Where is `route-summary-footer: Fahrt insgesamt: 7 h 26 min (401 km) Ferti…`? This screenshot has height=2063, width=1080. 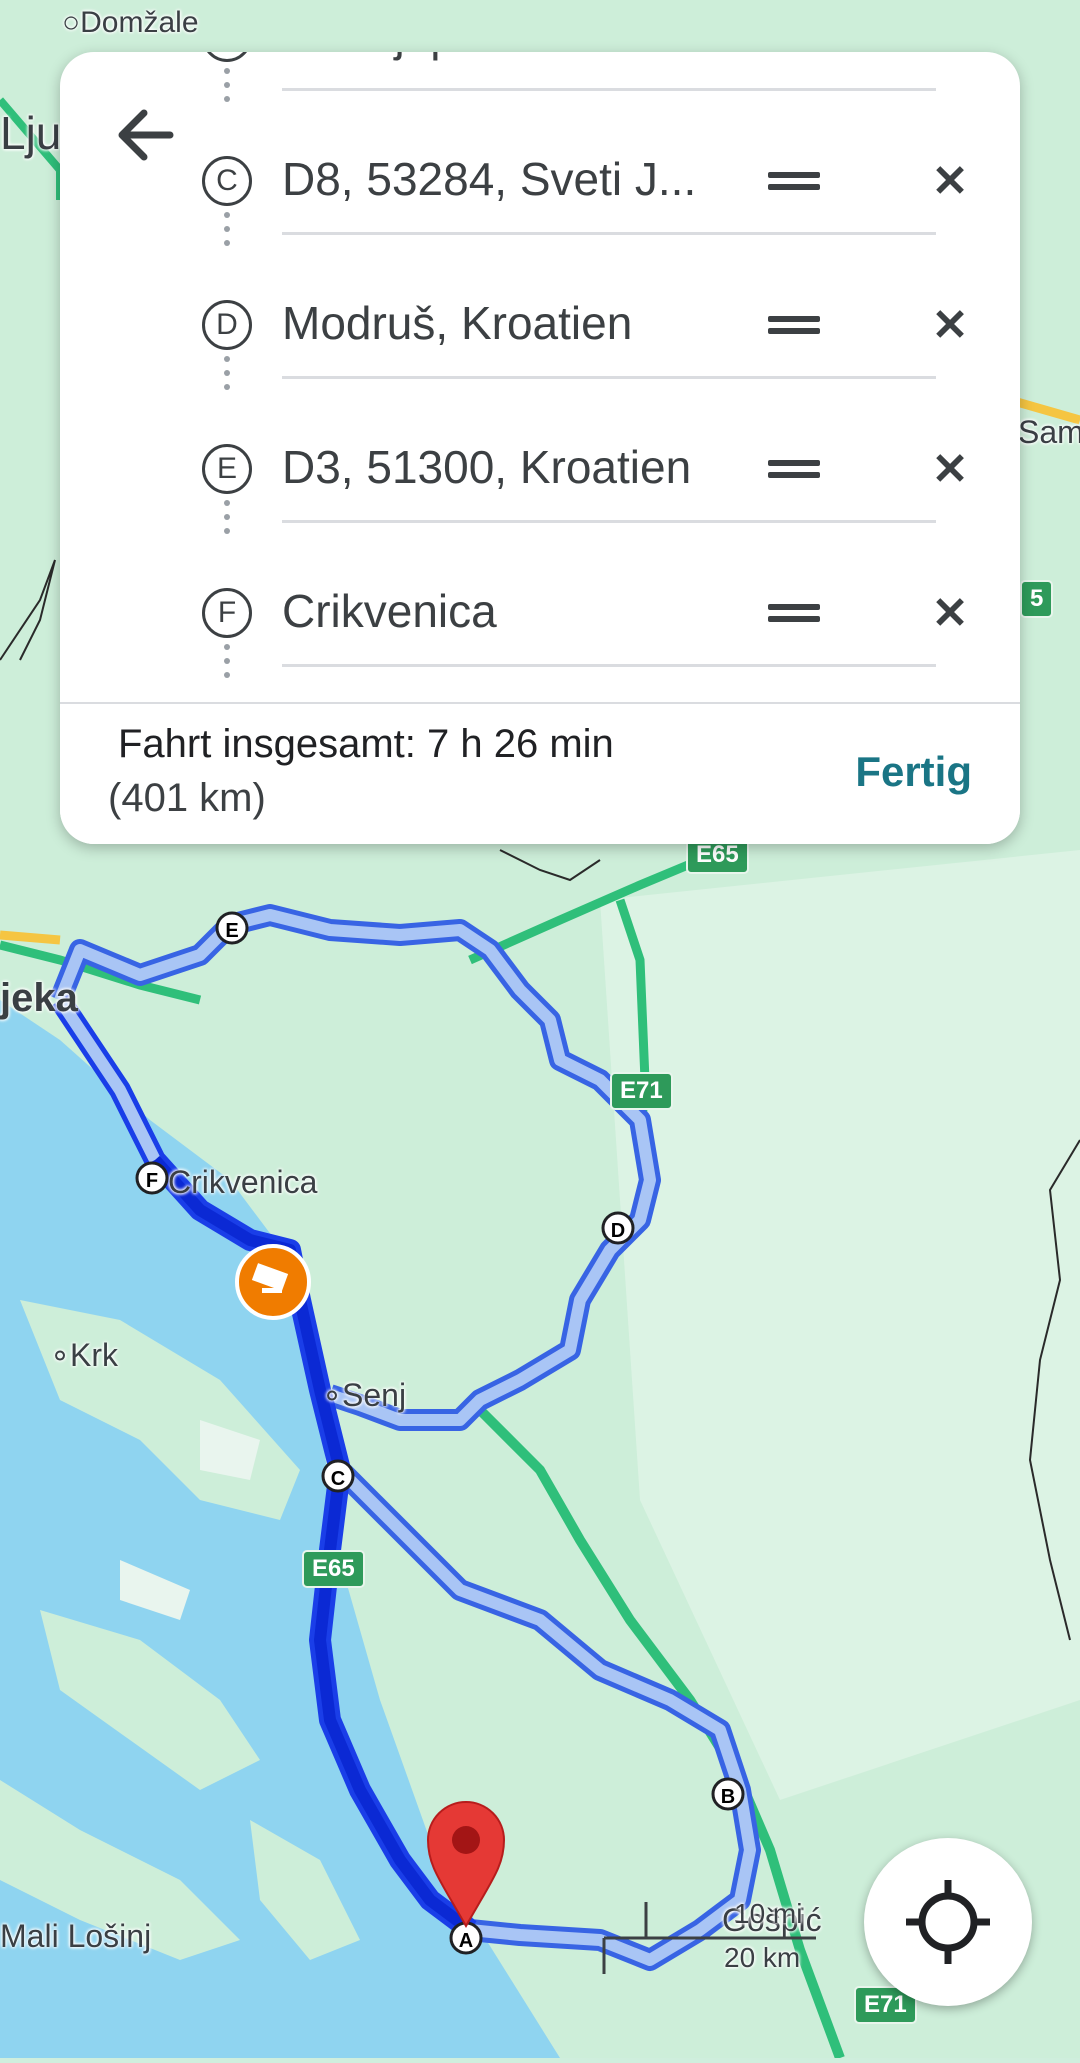 route-summary-footer: Fahrt insgesamt: 7 h 26 min (401 km) Ferti… is located at coordinates (540, 773).